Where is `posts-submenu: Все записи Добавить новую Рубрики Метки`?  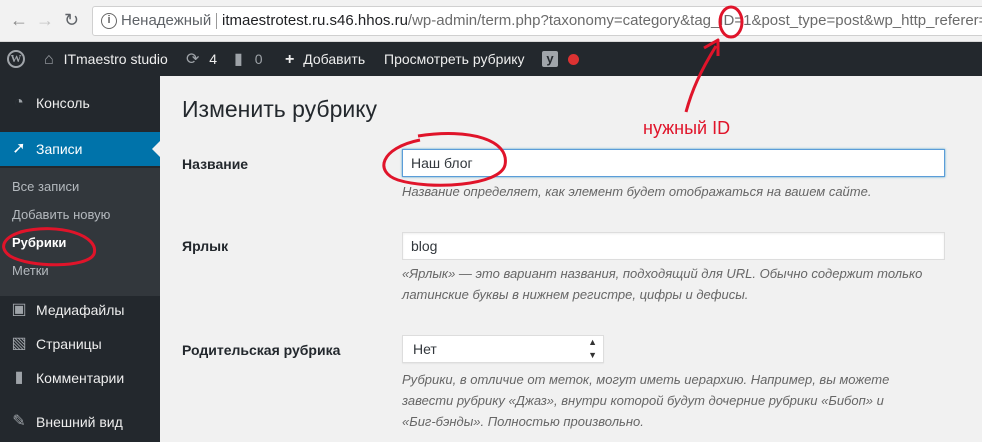 posts-submenu: Все записи Добавить новую Рубрики Метки is located at coordinates (80, 232).